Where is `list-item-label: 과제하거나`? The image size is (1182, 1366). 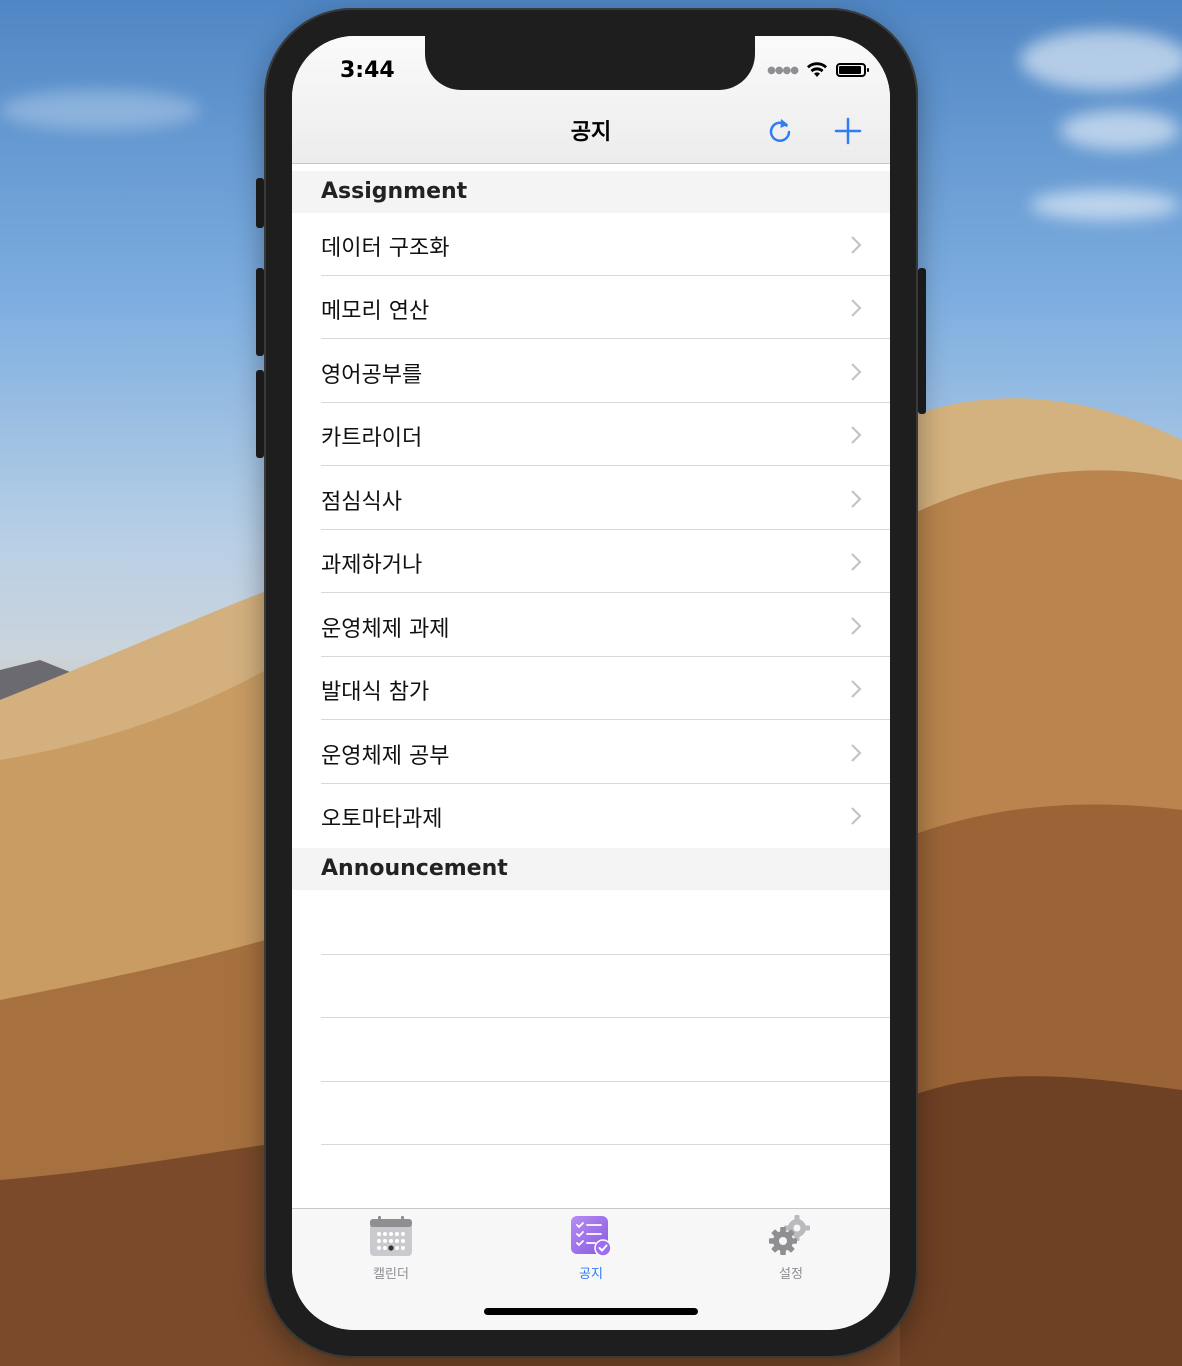
list-item-label: 과제하거나 is located at coordinates (372, 565).